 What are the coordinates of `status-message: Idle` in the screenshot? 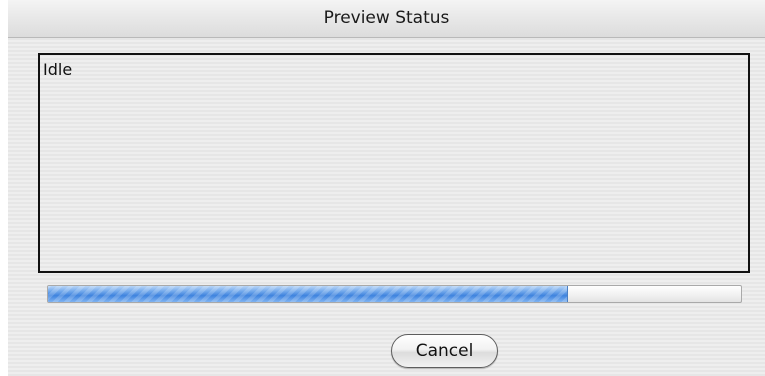 It's located at (58, 69).